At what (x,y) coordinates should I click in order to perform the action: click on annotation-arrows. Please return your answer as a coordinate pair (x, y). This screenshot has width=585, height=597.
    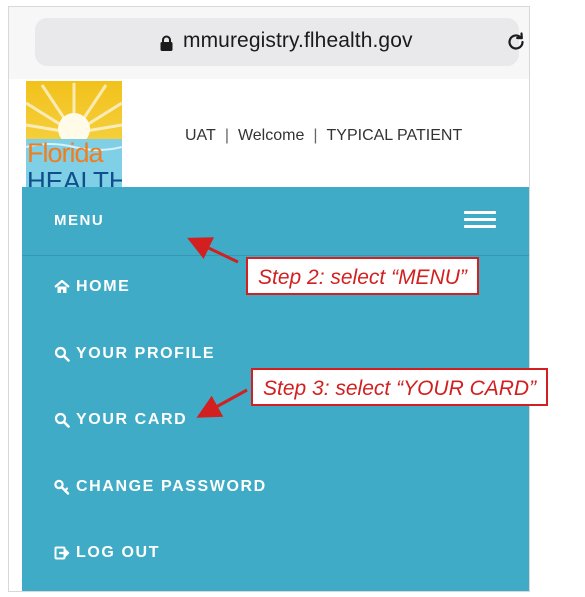
    Looking at the image, I should click on (217, 327).